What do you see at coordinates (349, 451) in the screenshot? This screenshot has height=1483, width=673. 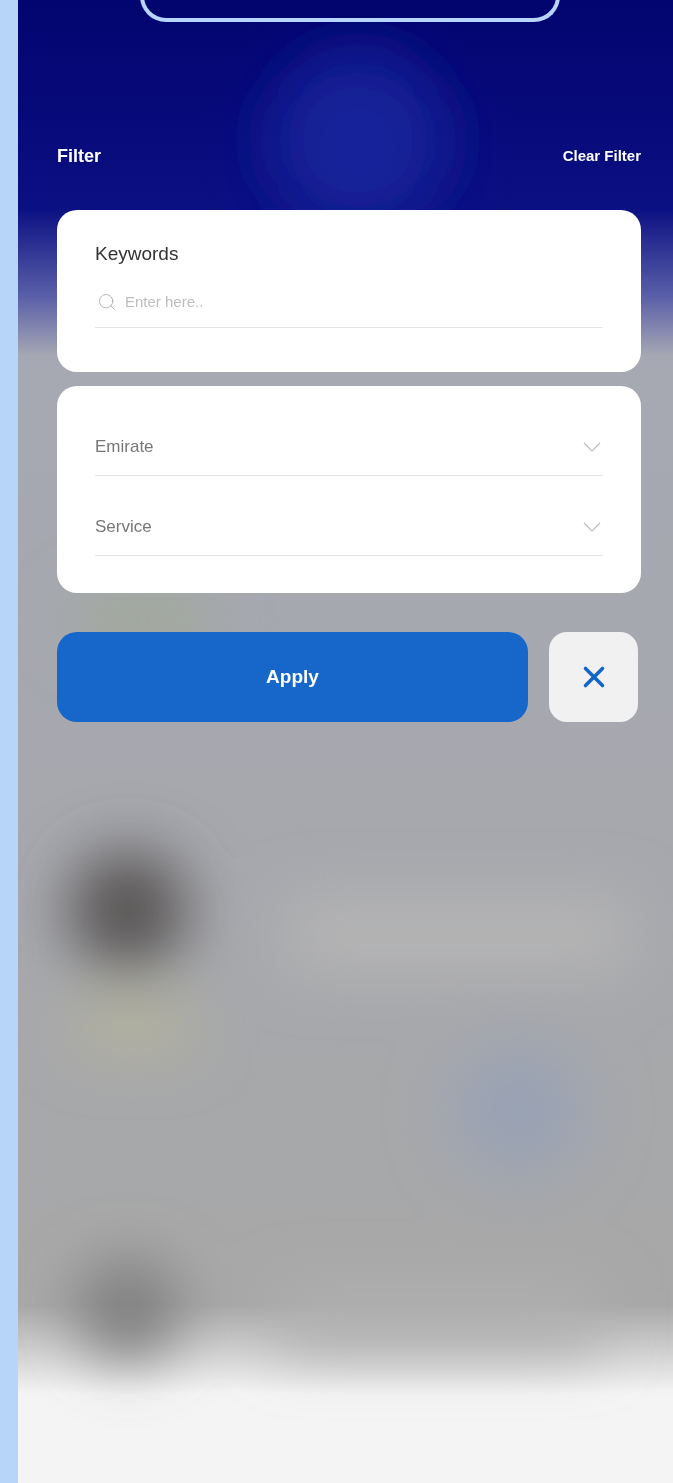 I see `dropdown-field: Emirate` at bounding box center [349, 451].